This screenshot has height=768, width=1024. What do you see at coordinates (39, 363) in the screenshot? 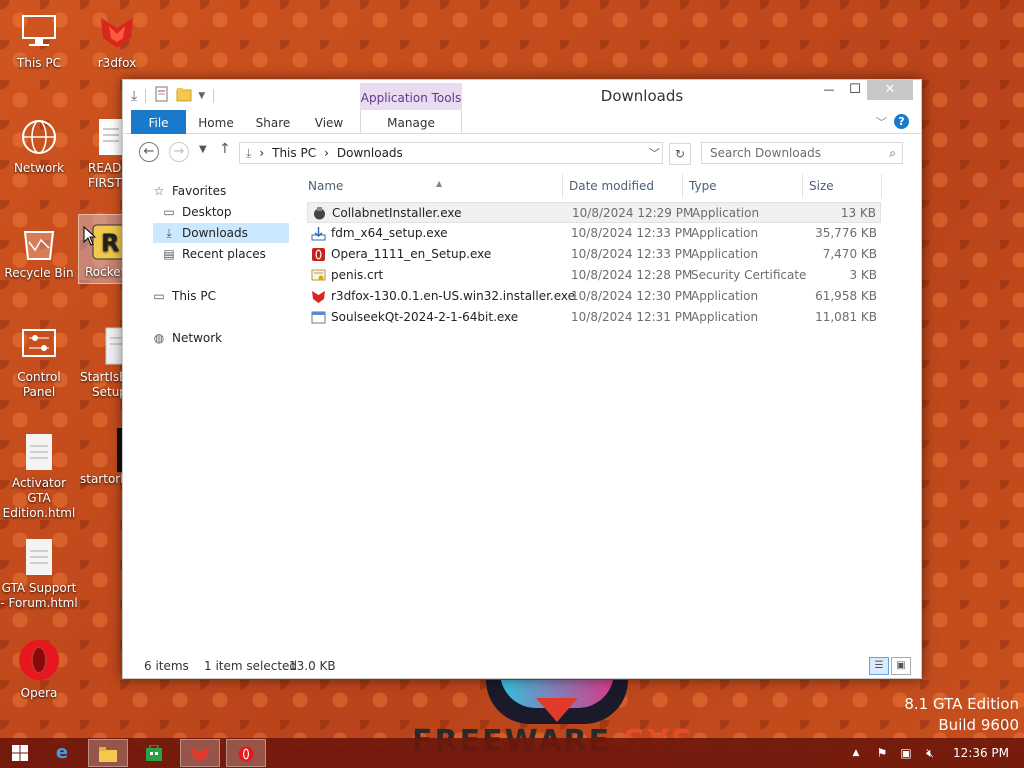
I see `desktop-icon-control-panel: Control Panel` at bounding box center [39, 363].